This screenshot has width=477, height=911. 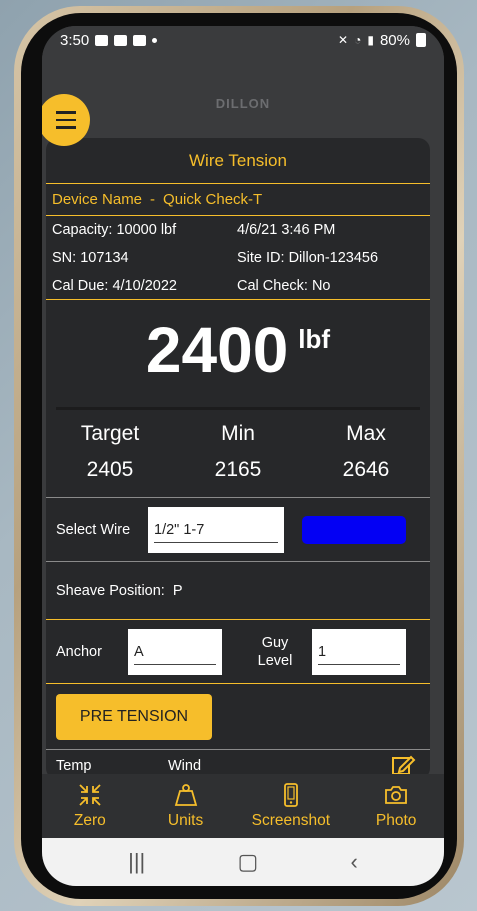 What do you see at coordinates (238, 433) in the screenshot?
I see `min-label: Min` at bounding box center [238, 433].